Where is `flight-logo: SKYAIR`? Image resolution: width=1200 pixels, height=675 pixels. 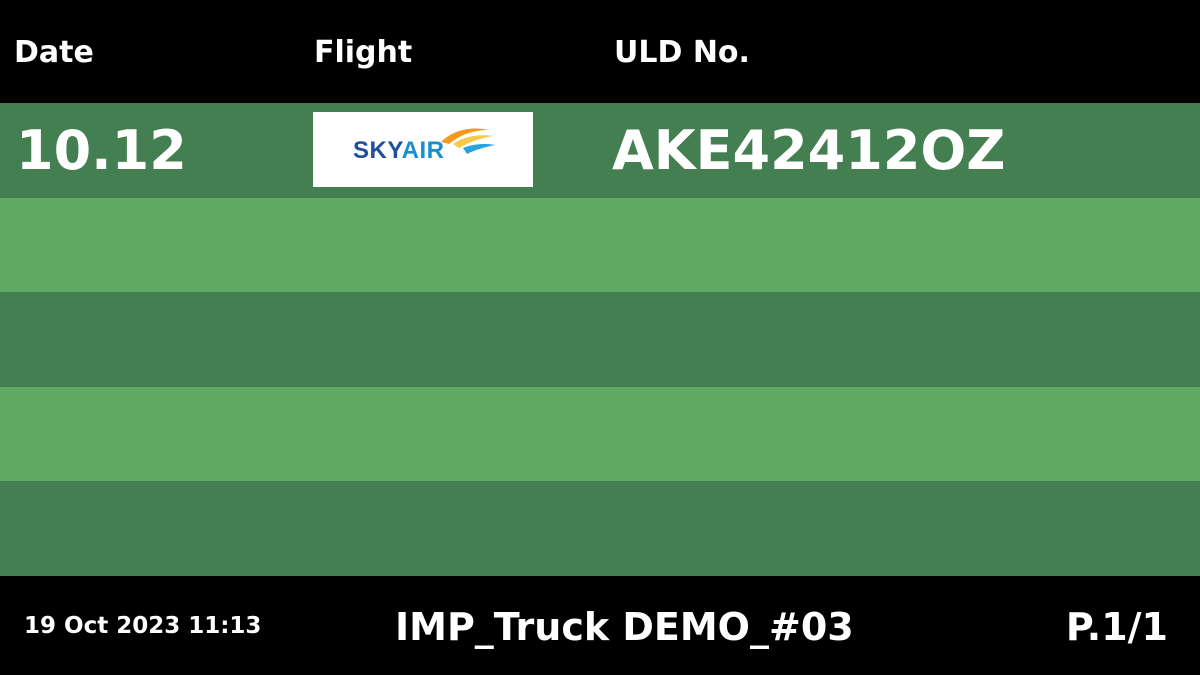 flight-logo: SKYAIR is located at coordinates (423, 149).